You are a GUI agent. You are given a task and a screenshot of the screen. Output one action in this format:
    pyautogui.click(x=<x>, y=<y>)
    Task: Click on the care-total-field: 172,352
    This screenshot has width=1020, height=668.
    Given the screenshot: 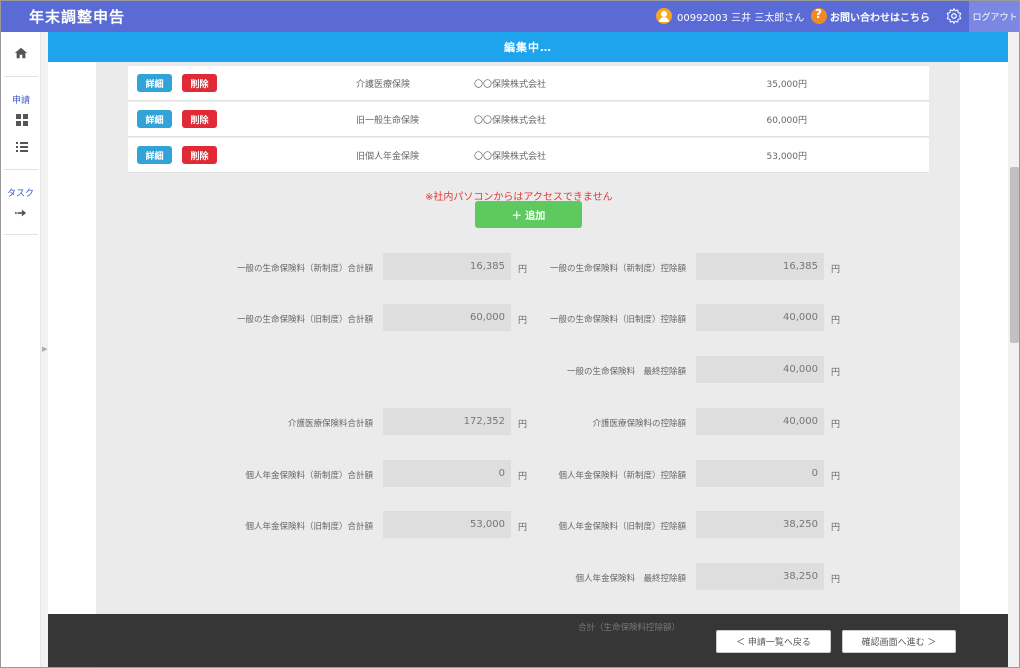 What is the action you would take?
    pyautogui.click(x=447, y=421)
    